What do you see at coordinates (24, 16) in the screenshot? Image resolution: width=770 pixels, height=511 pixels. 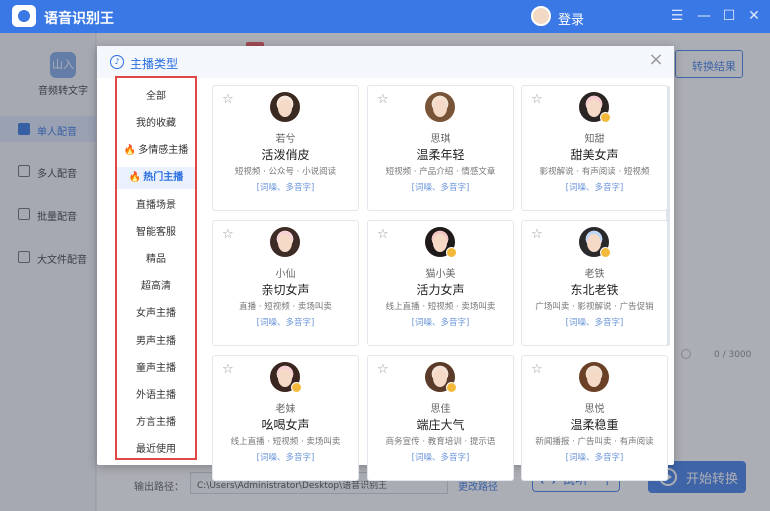 I see `app-logo-icon` at bounding box center [24, 16].